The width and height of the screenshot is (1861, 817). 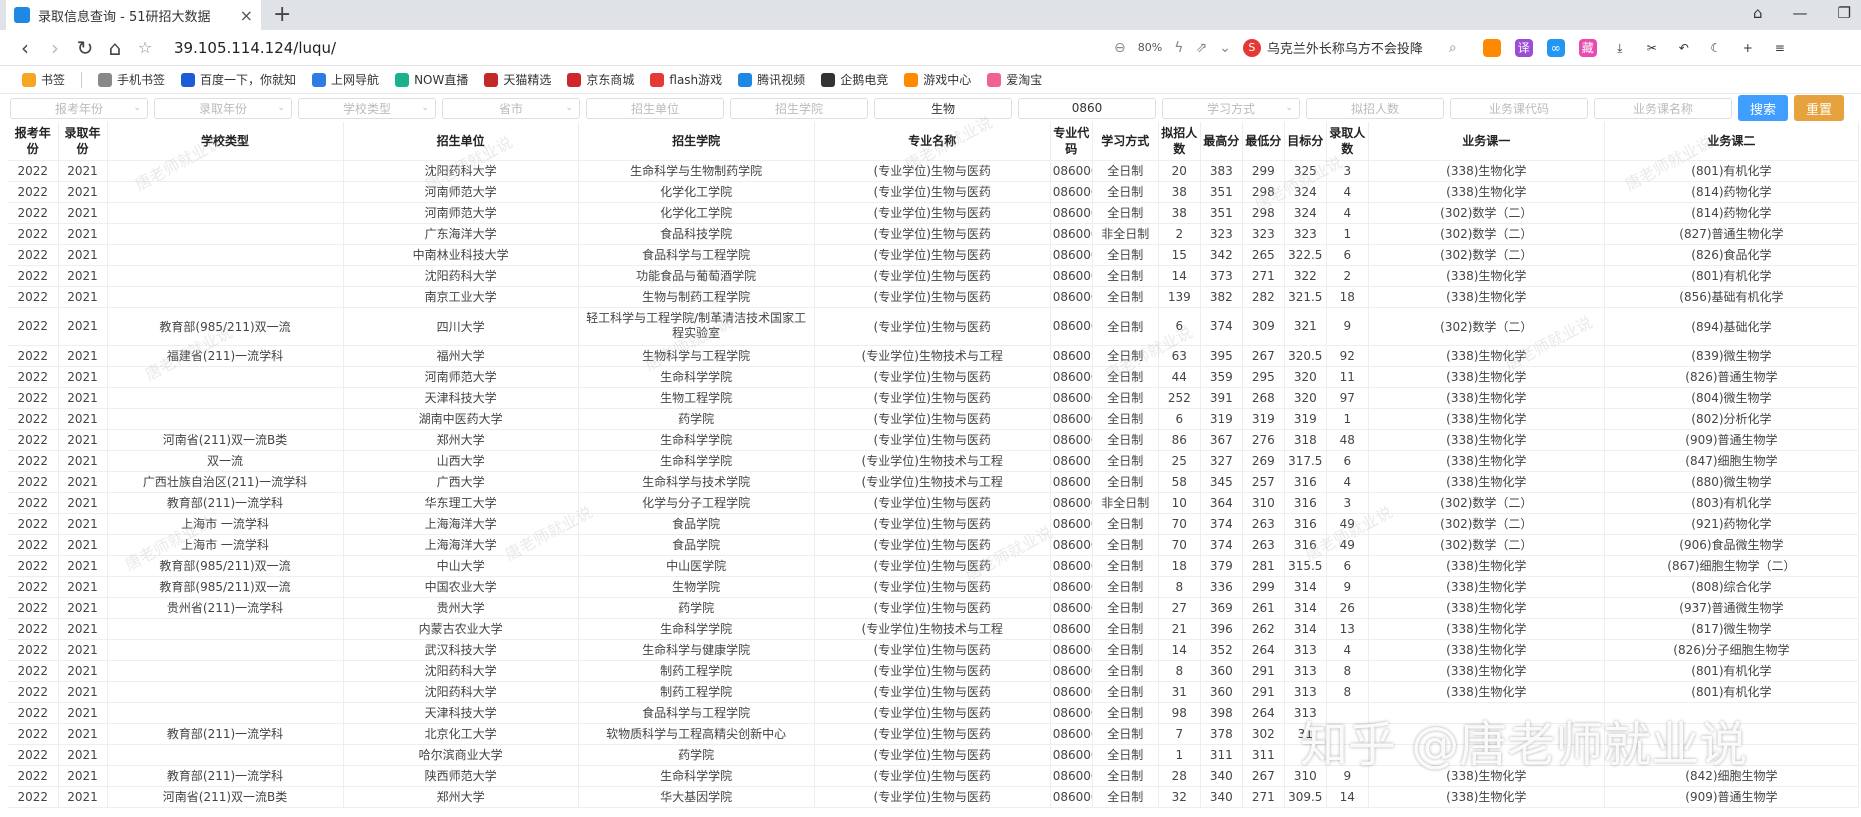 What do you see at coordinates (1071, 398) in the screenshot?
I see `table-cell: 086000` at bounding box center [1071, 398].